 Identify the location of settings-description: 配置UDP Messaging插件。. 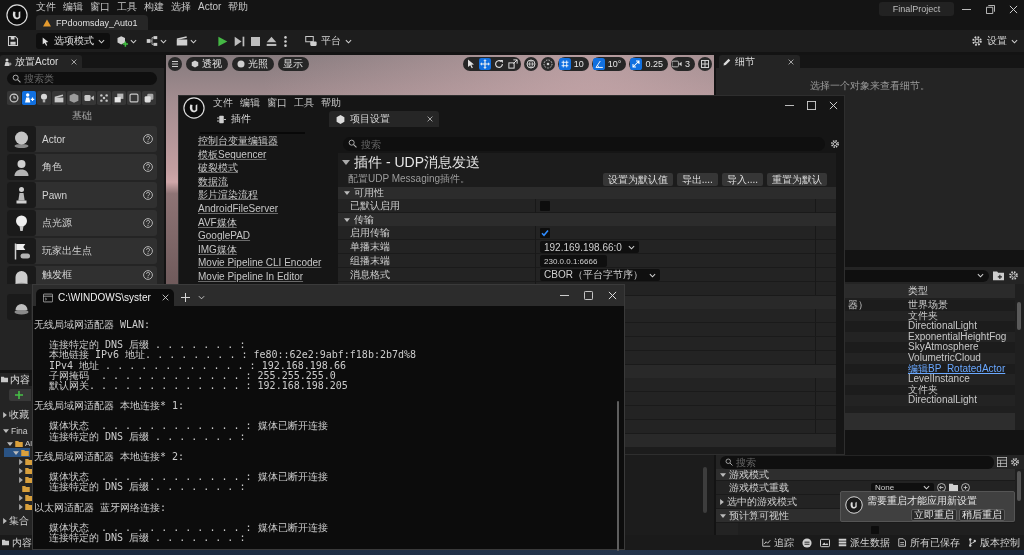
(409, 179).